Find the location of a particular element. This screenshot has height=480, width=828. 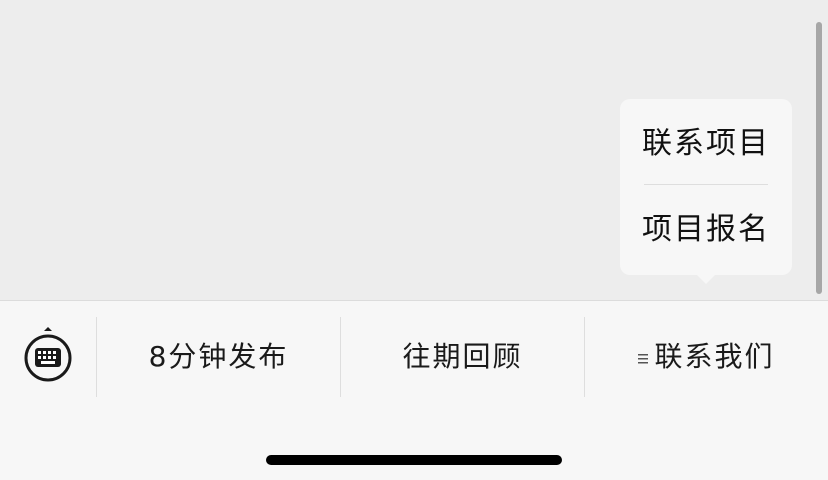

menu-item-past-review: 往期回顾 is located at coordinates (462, 357).